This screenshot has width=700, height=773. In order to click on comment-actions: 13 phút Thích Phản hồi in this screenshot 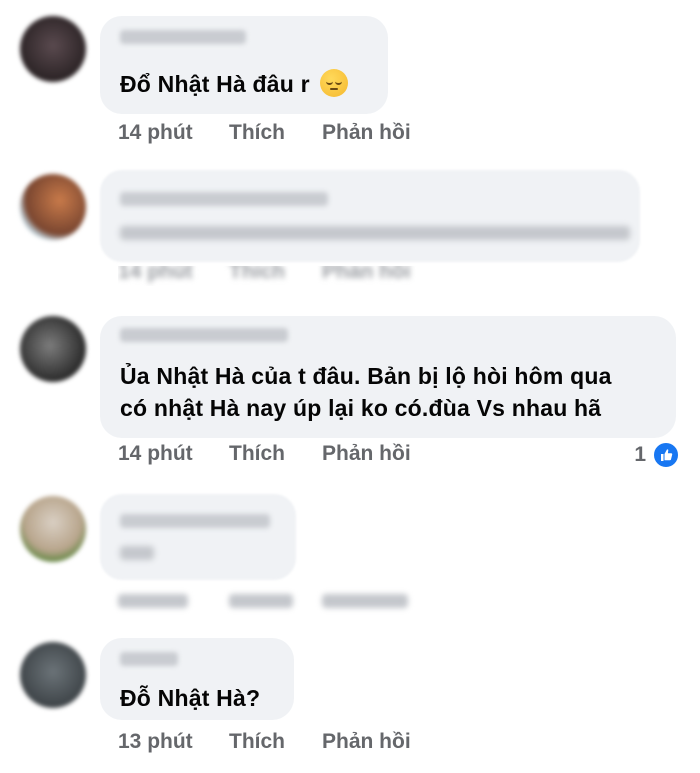, I will do `click(298, 743)`.